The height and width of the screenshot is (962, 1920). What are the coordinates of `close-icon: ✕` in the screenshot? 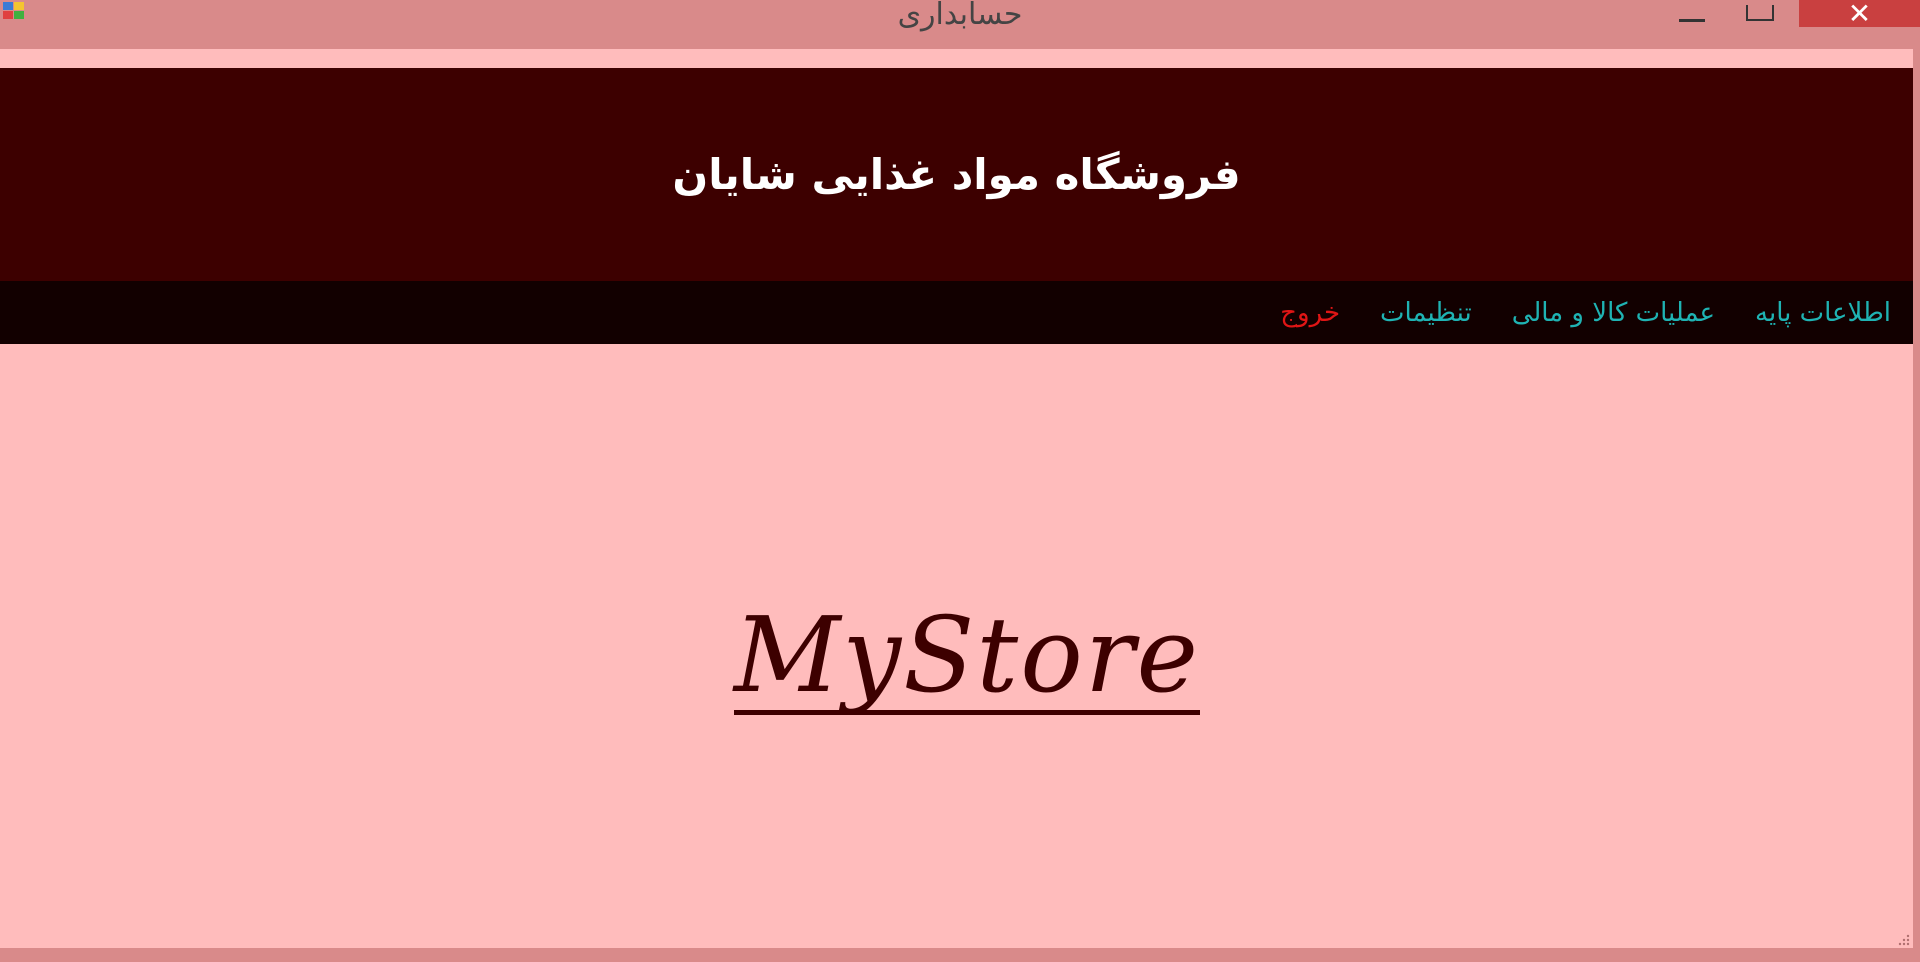 It's located at (1859, 15).